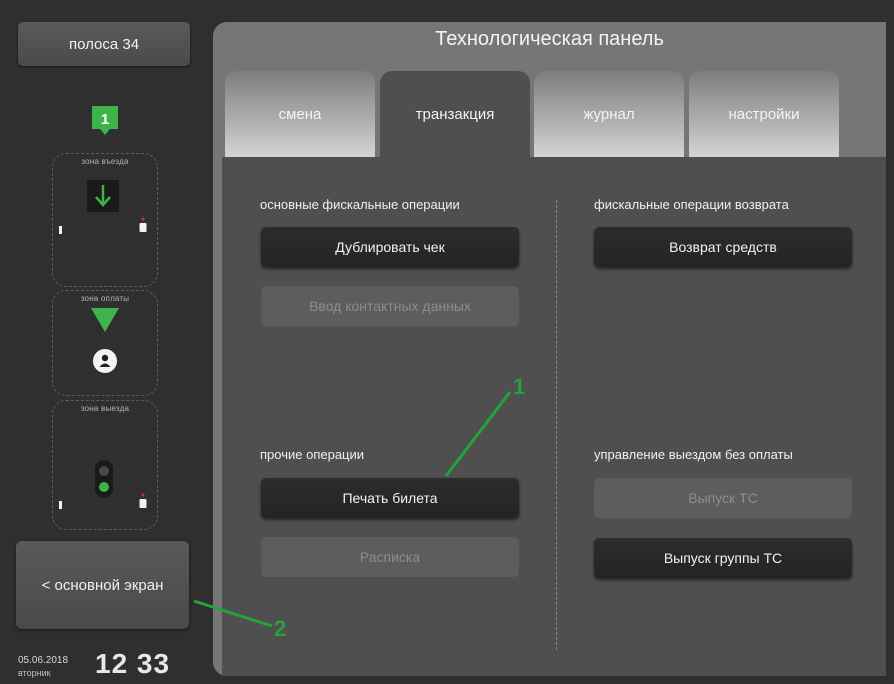 The width and height of the screenshot is (894, 684). I want to click on annotation-lines, so click(352, 509).